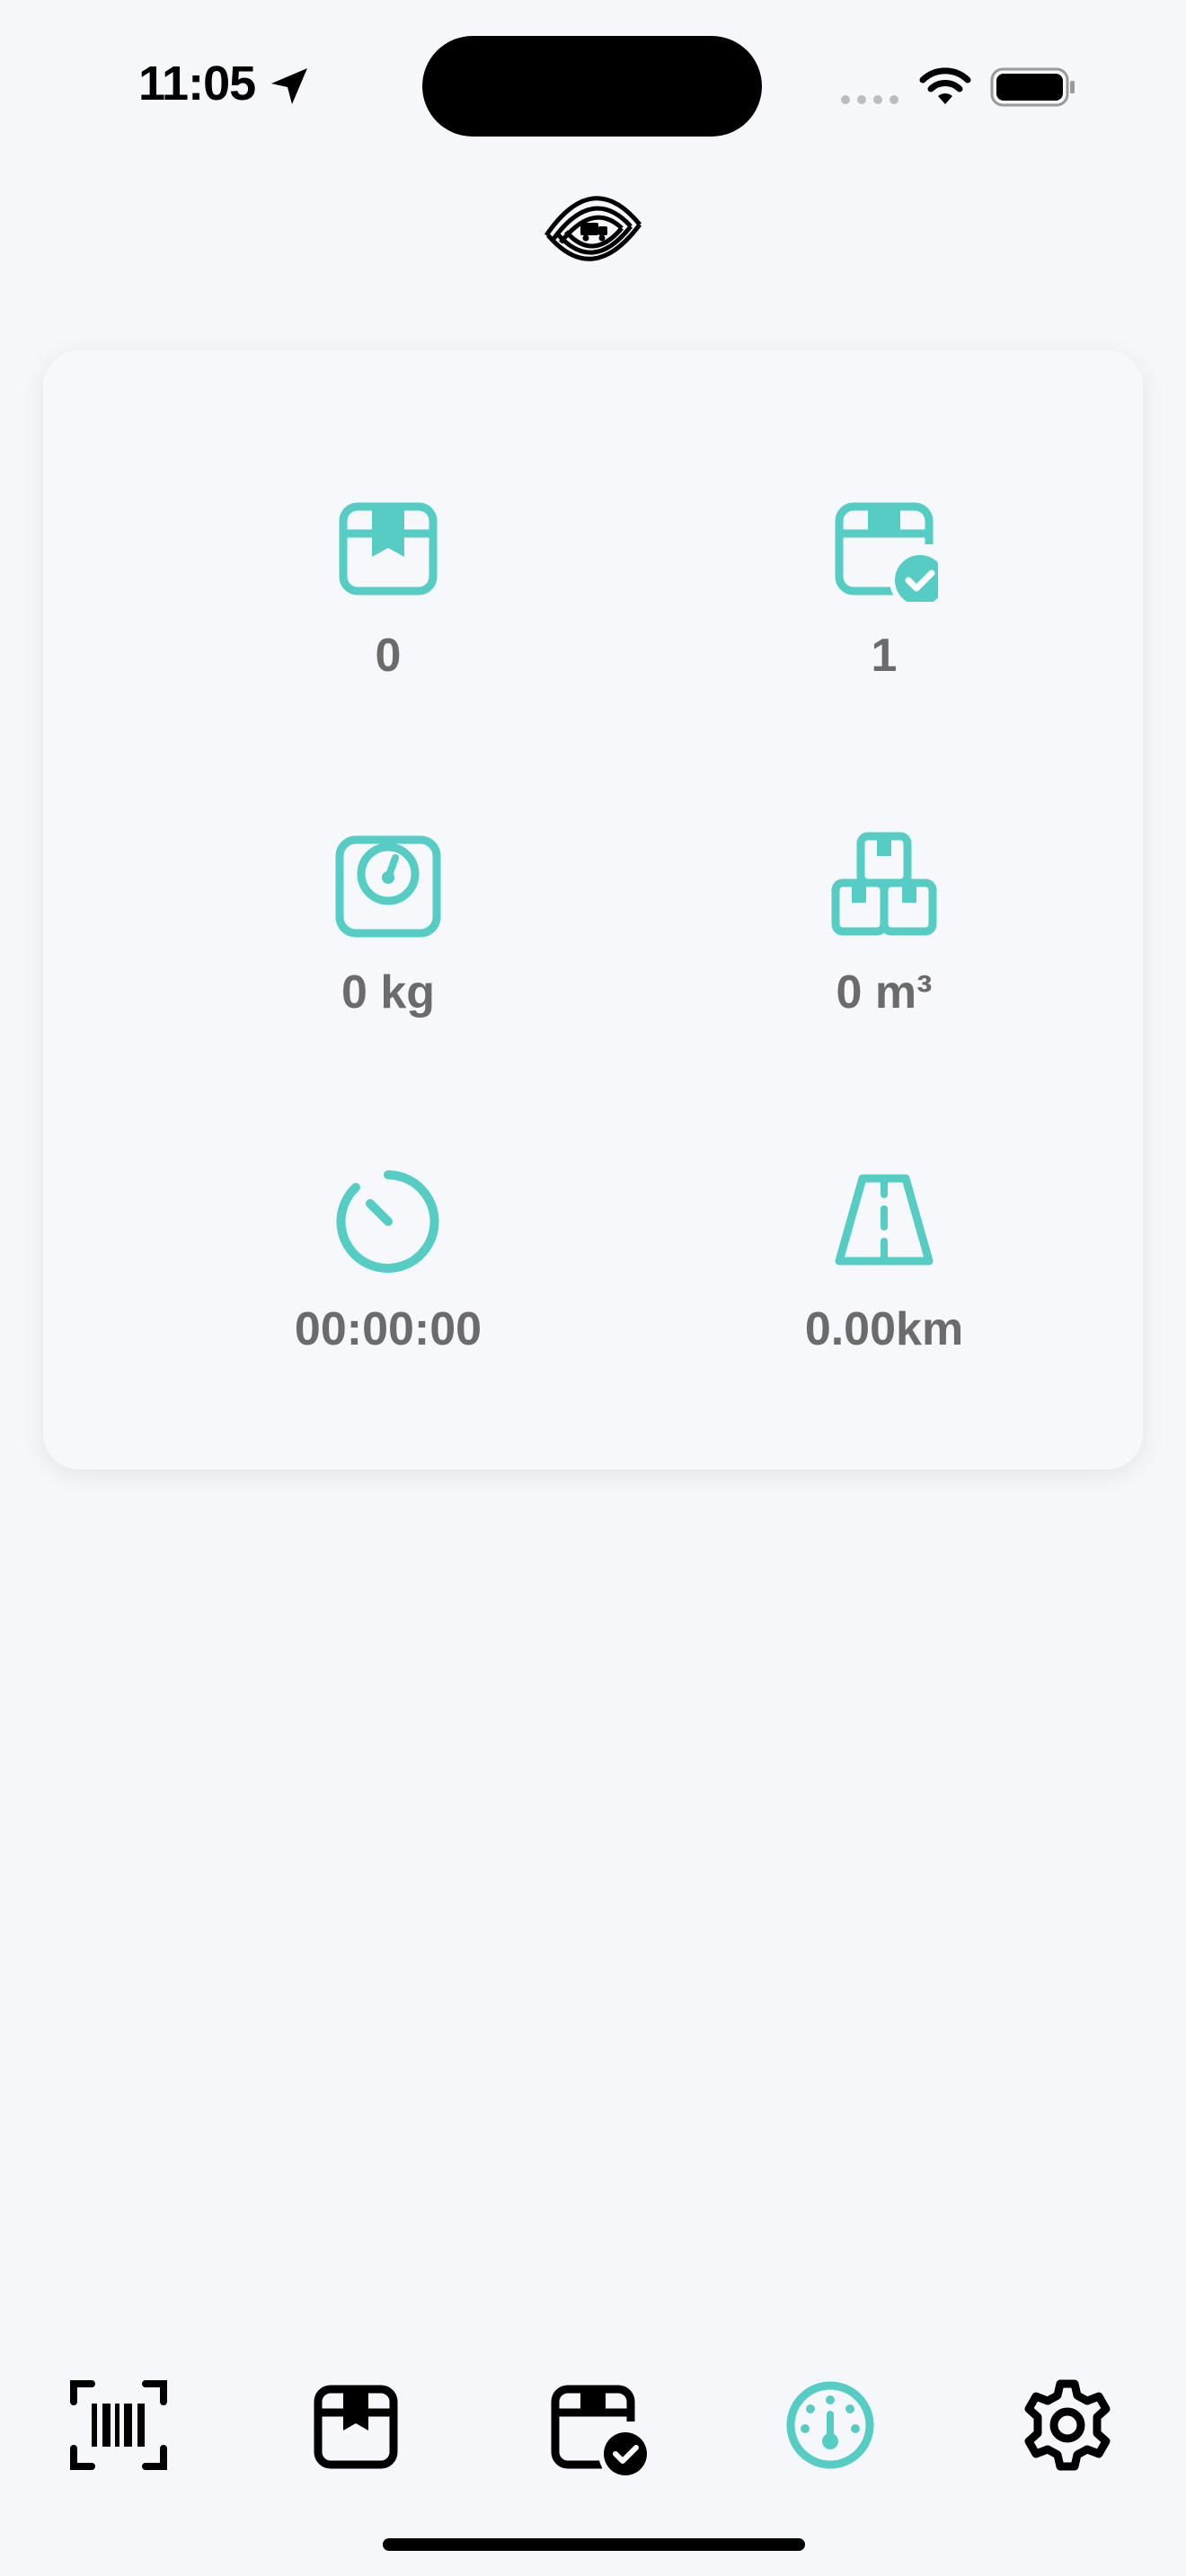 Image resolution: width=1186 pixels, height=2576 pixels. I want to click on timer-icon, so click(387, 1221).